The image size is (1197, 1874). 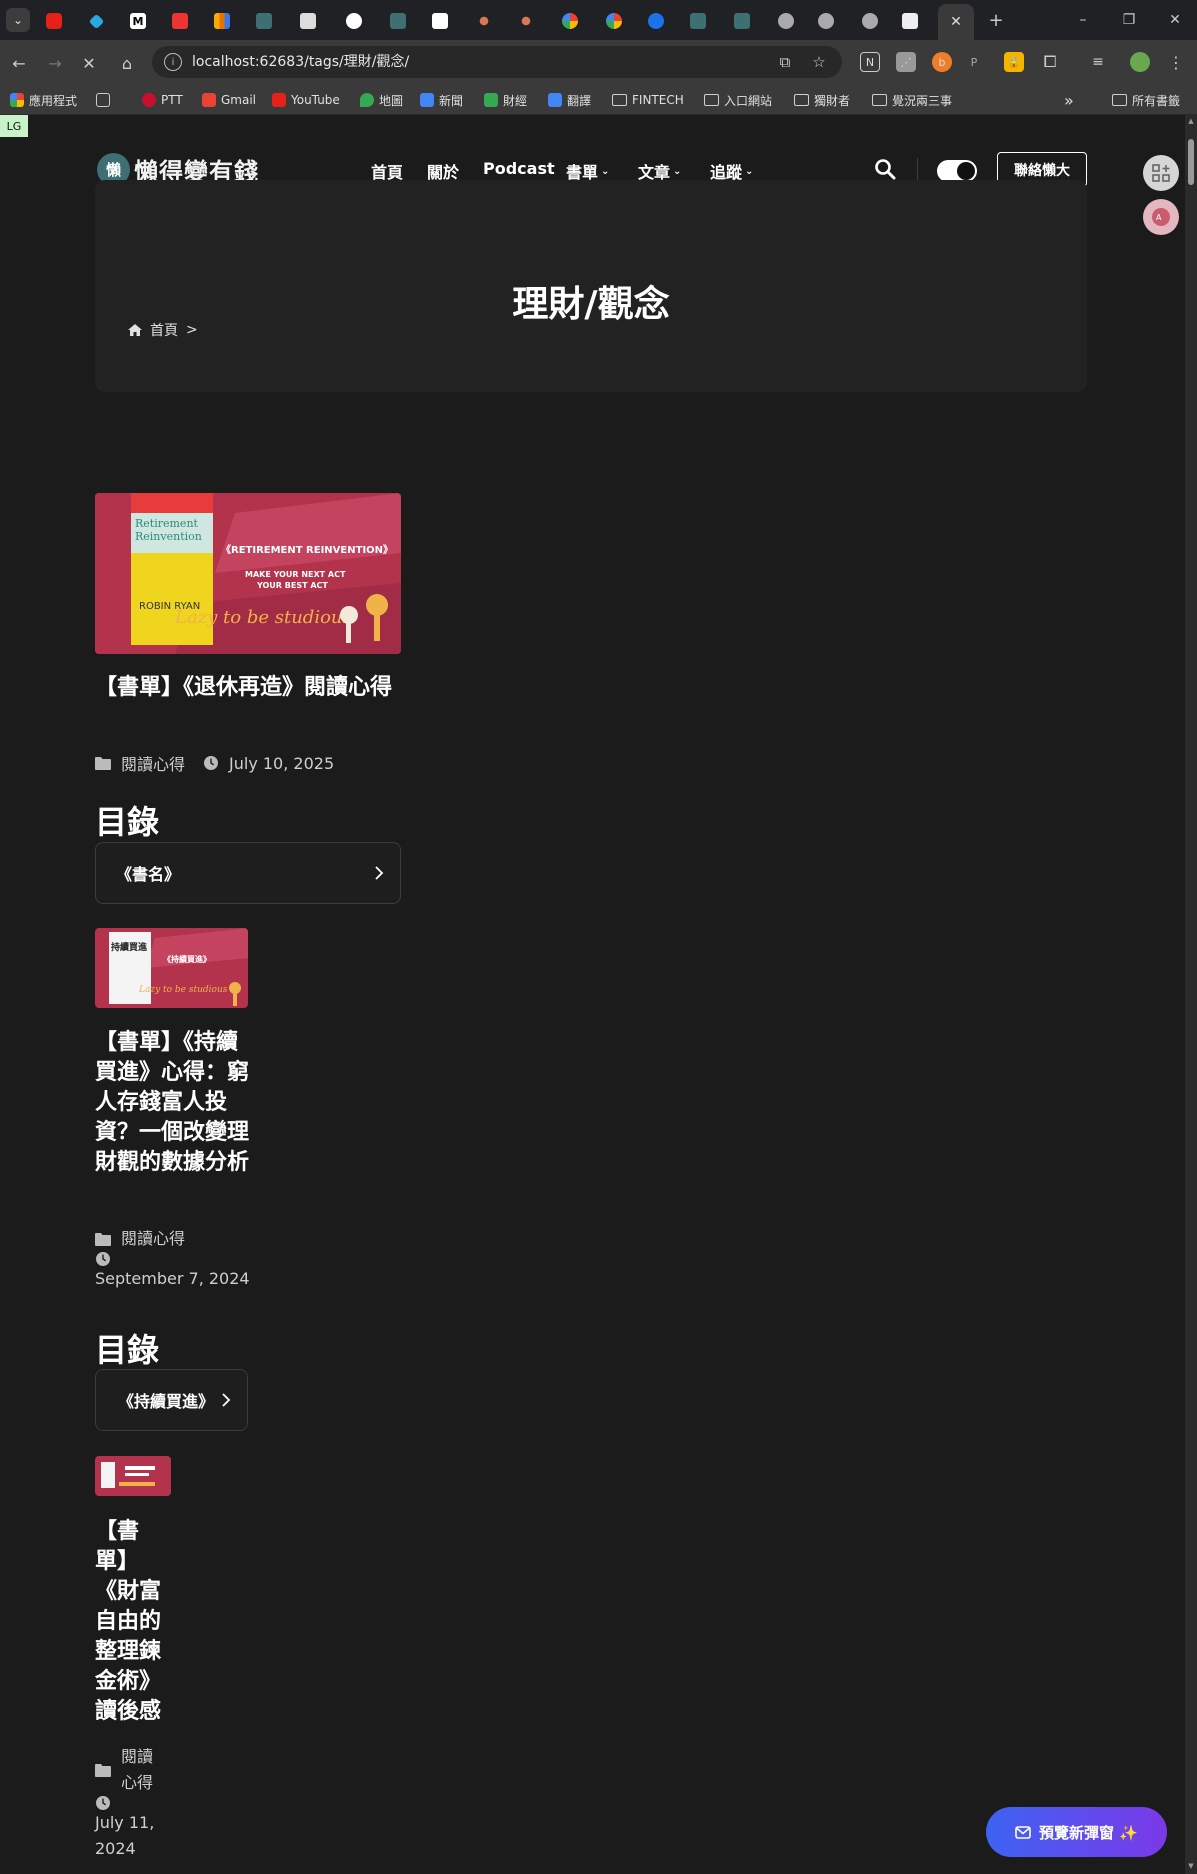 What do you see at coordinates (738, 100) in the screenshot?
I see `bookmark-folder-portal: 入口網站` at bounding box center [738, 100].